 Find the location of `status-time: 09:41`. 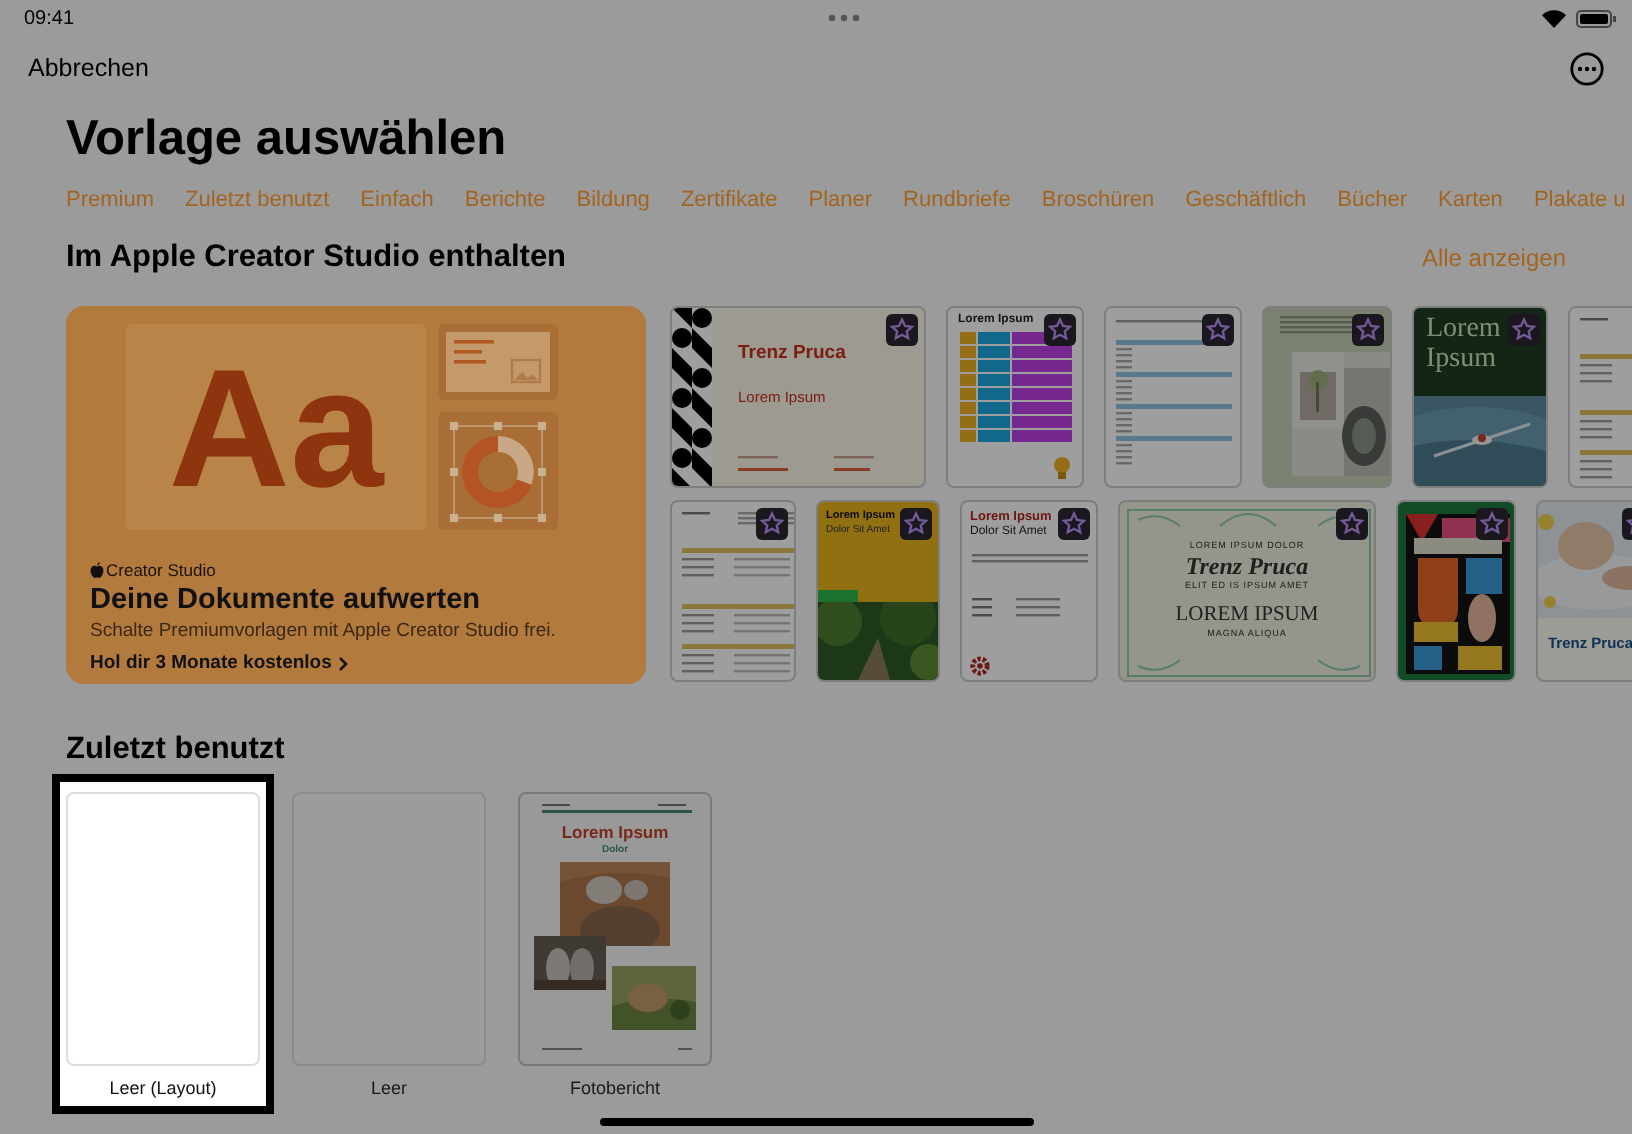

status-time: 09:41 is located at coordinates (49, 18).